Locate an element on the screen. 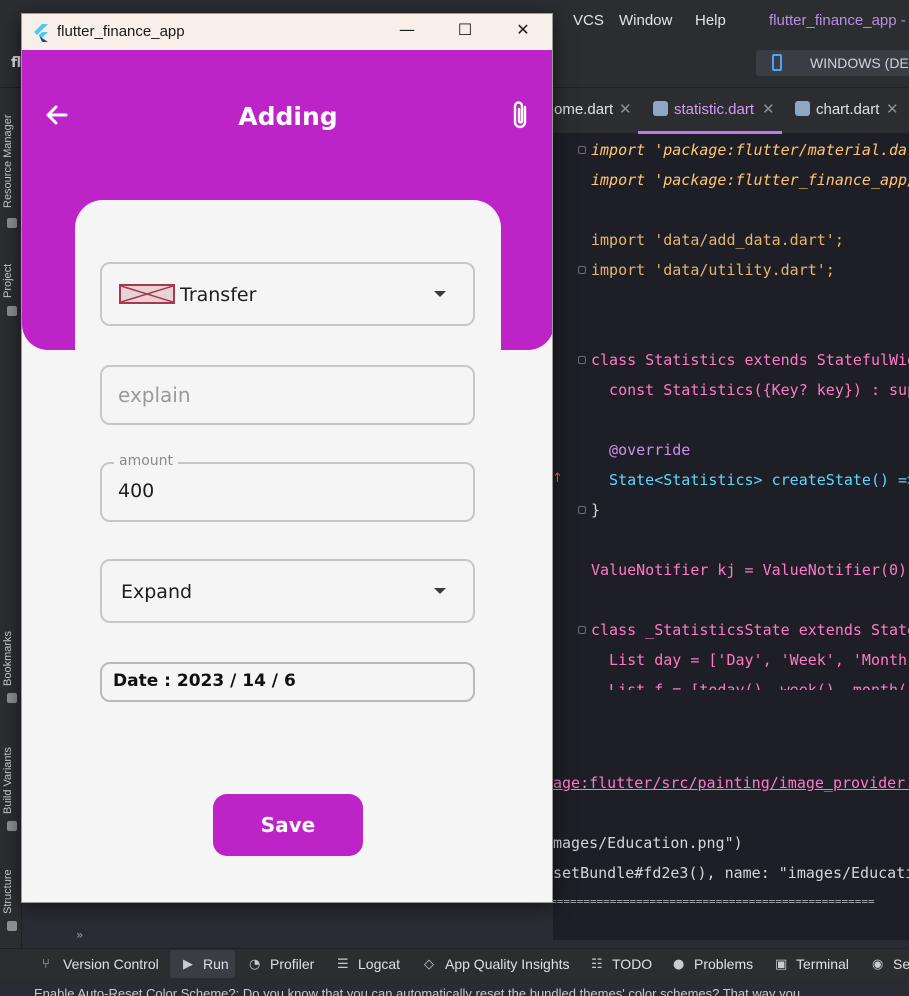 The image size is (909, 996). minimize-icon: — is located at coordinates (407, 32).